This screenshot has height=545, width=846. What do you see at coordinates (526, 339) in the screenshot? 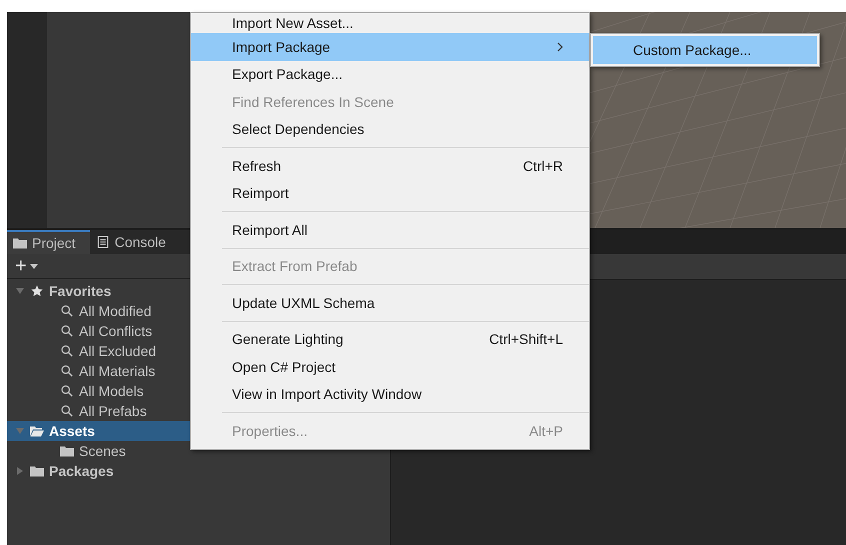
I see `shortcut-label: Ctrl+Shift+L` at bounding box center [526, 339].